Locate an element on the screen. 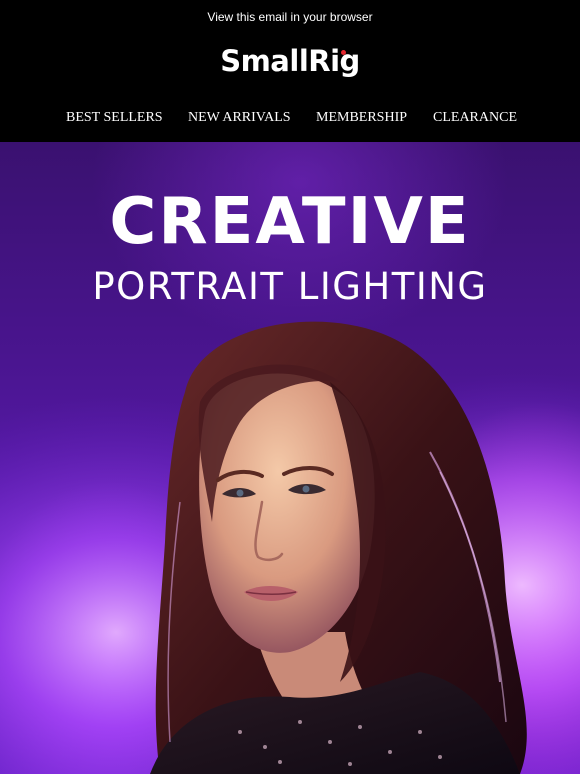 The width and height of the screenshot is (580, 774). brand-logo: SmallRig is located at coordinates (290, 61).